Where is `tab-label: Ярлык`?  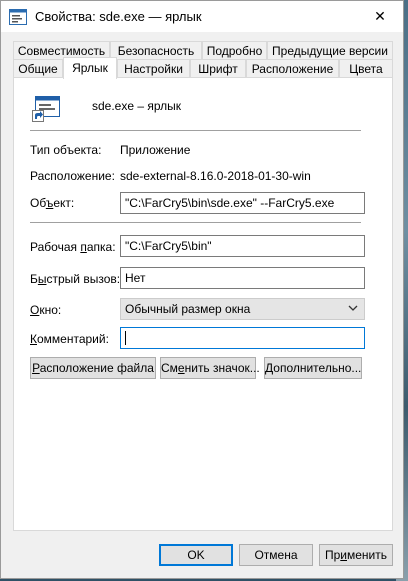
tab-label: Ярлык is located at coordinates (90, 68).